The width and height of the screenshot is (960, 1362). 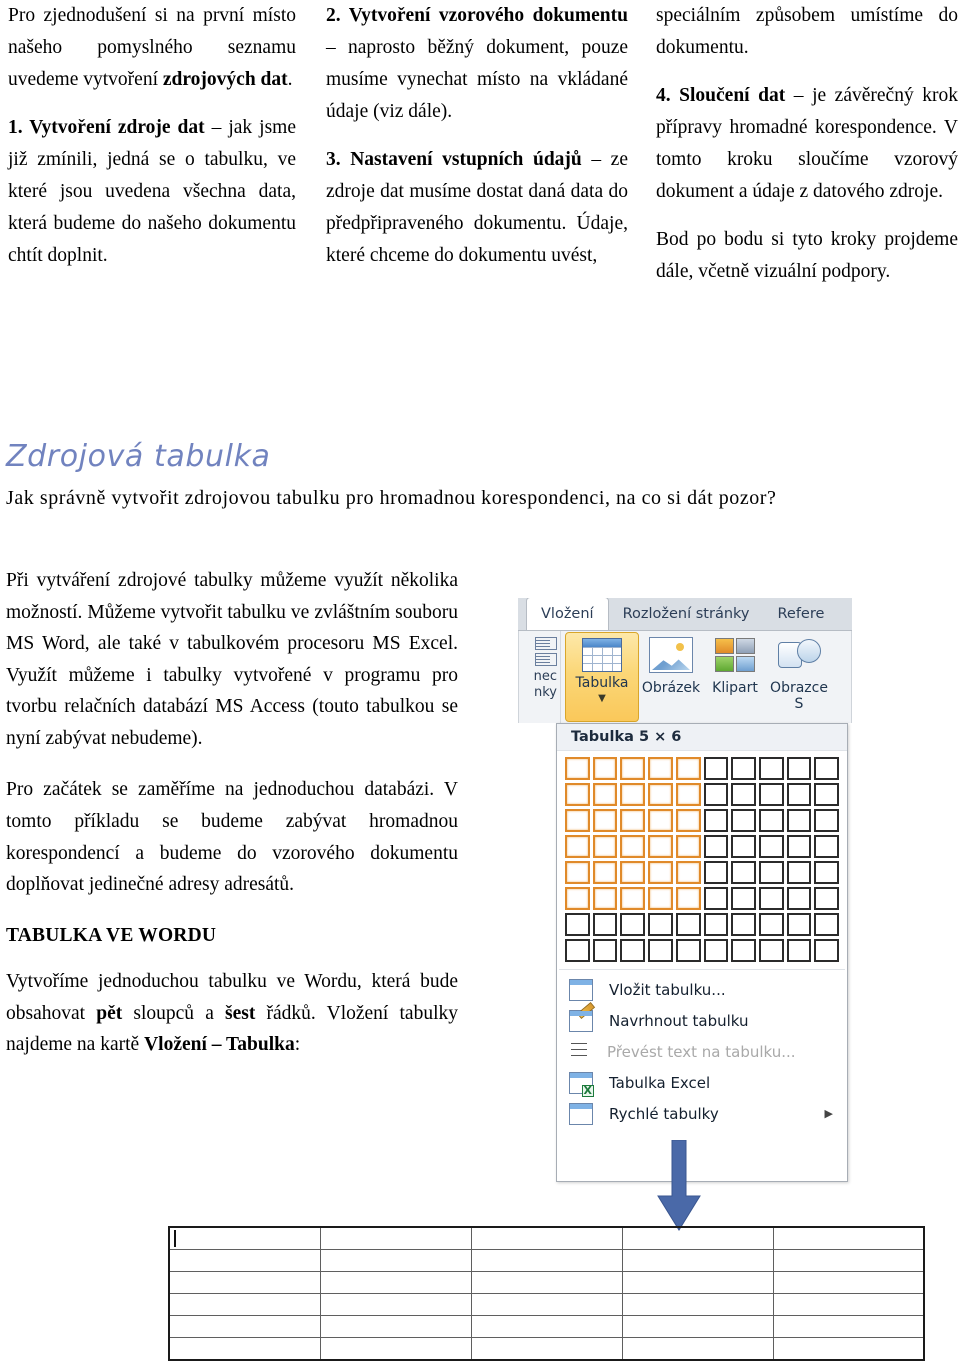 What do you see at coordinates (602, 677) in the screenshot?
I see `ribbon-button-tabulka: Tabulka ▼` at bounding box center [602, 677].